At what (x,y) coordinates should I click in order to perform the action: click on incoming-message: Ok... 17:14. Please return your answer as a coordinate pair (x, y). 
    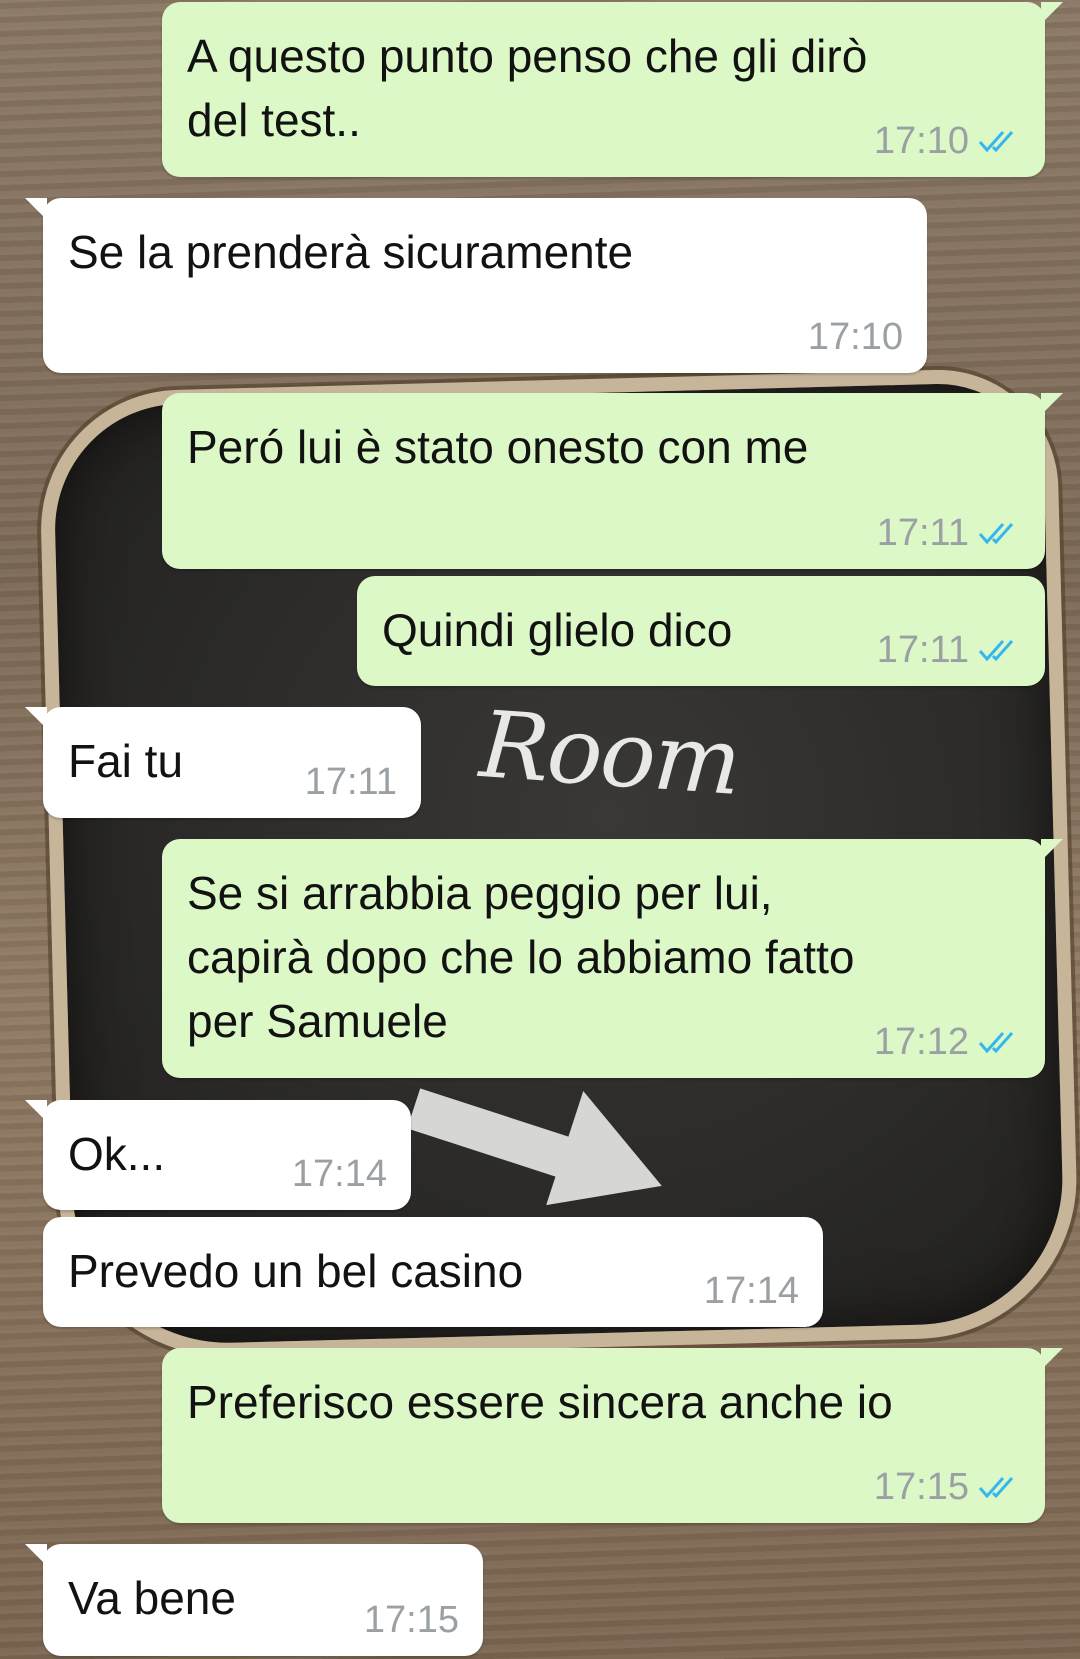
    Looking at the image, I should click on (218, 1155).